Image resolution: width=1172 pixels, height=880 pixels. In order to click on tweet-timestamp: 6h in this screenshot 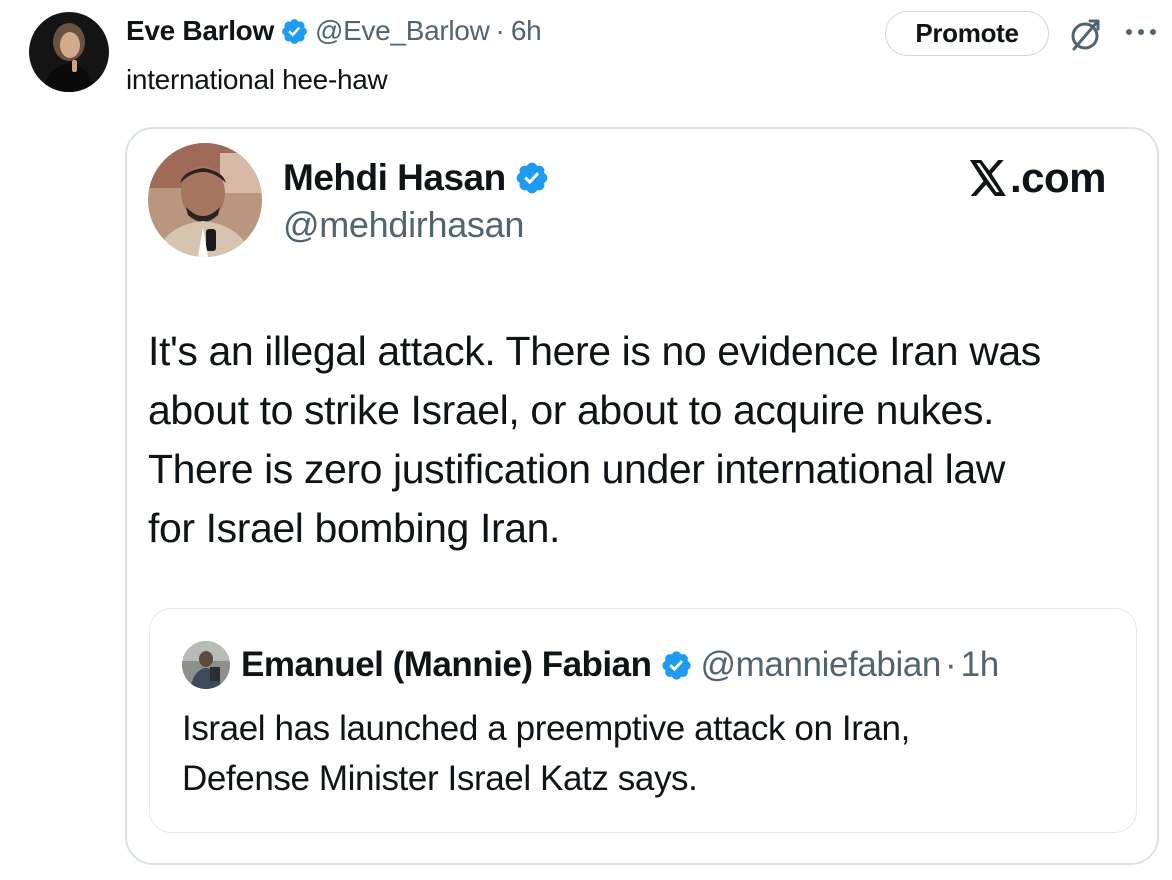, I will do `click(526, 31)`.